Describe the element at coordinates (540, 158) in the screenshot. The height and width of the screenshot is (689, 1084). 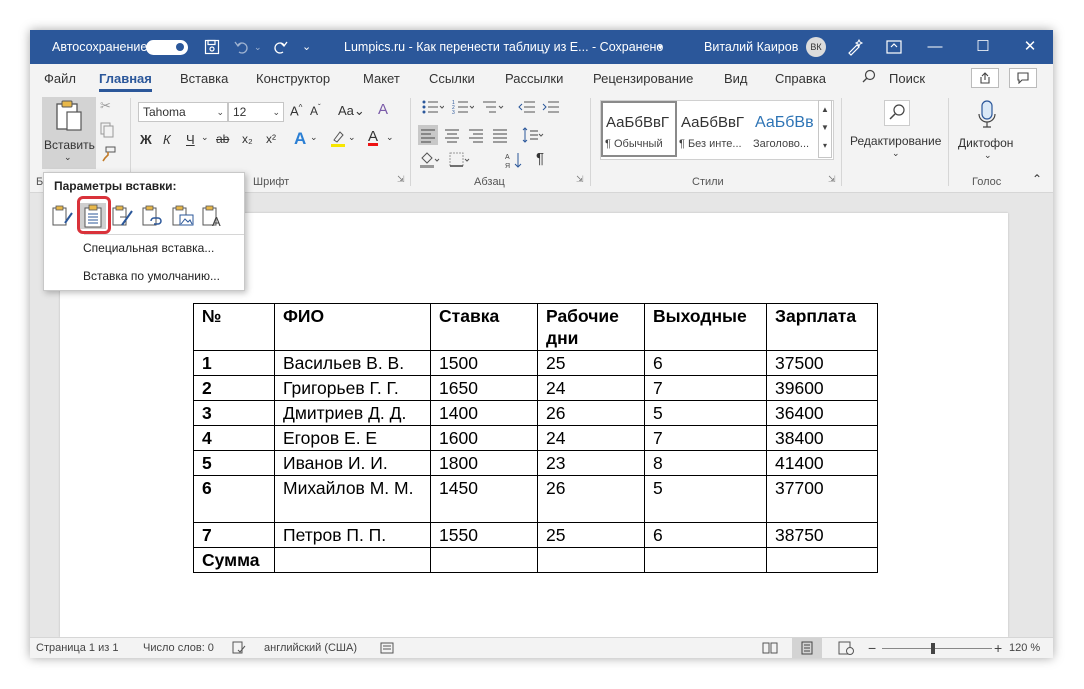
I see `show-marks-icon: ¶` at that location.